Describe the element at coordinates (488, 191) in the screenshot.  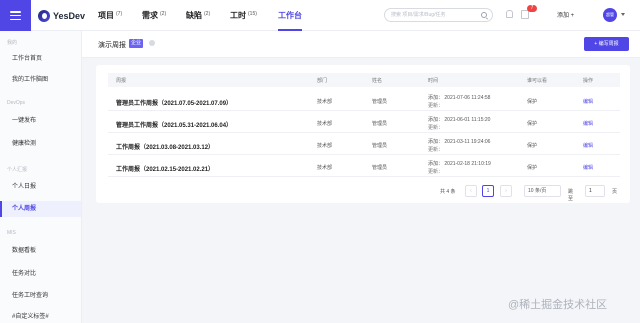
I see `page-1-button: 1` at that location.